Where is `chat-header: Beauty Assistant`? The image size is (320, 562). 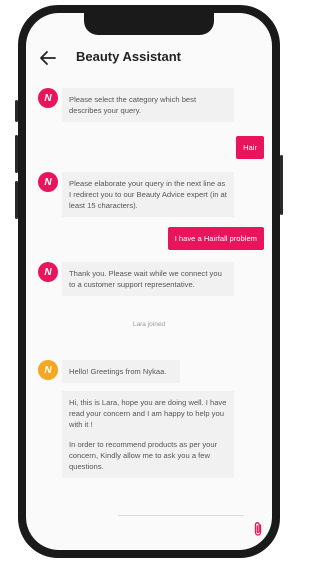
chat-header: Beauty Assistant is located at coordinates (149, 58).